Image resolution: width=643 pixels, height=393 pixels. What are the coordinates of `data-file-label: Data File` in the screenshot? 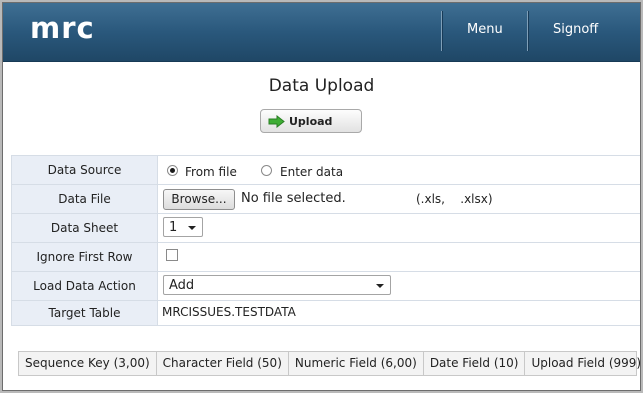 It's located at (84, 199).